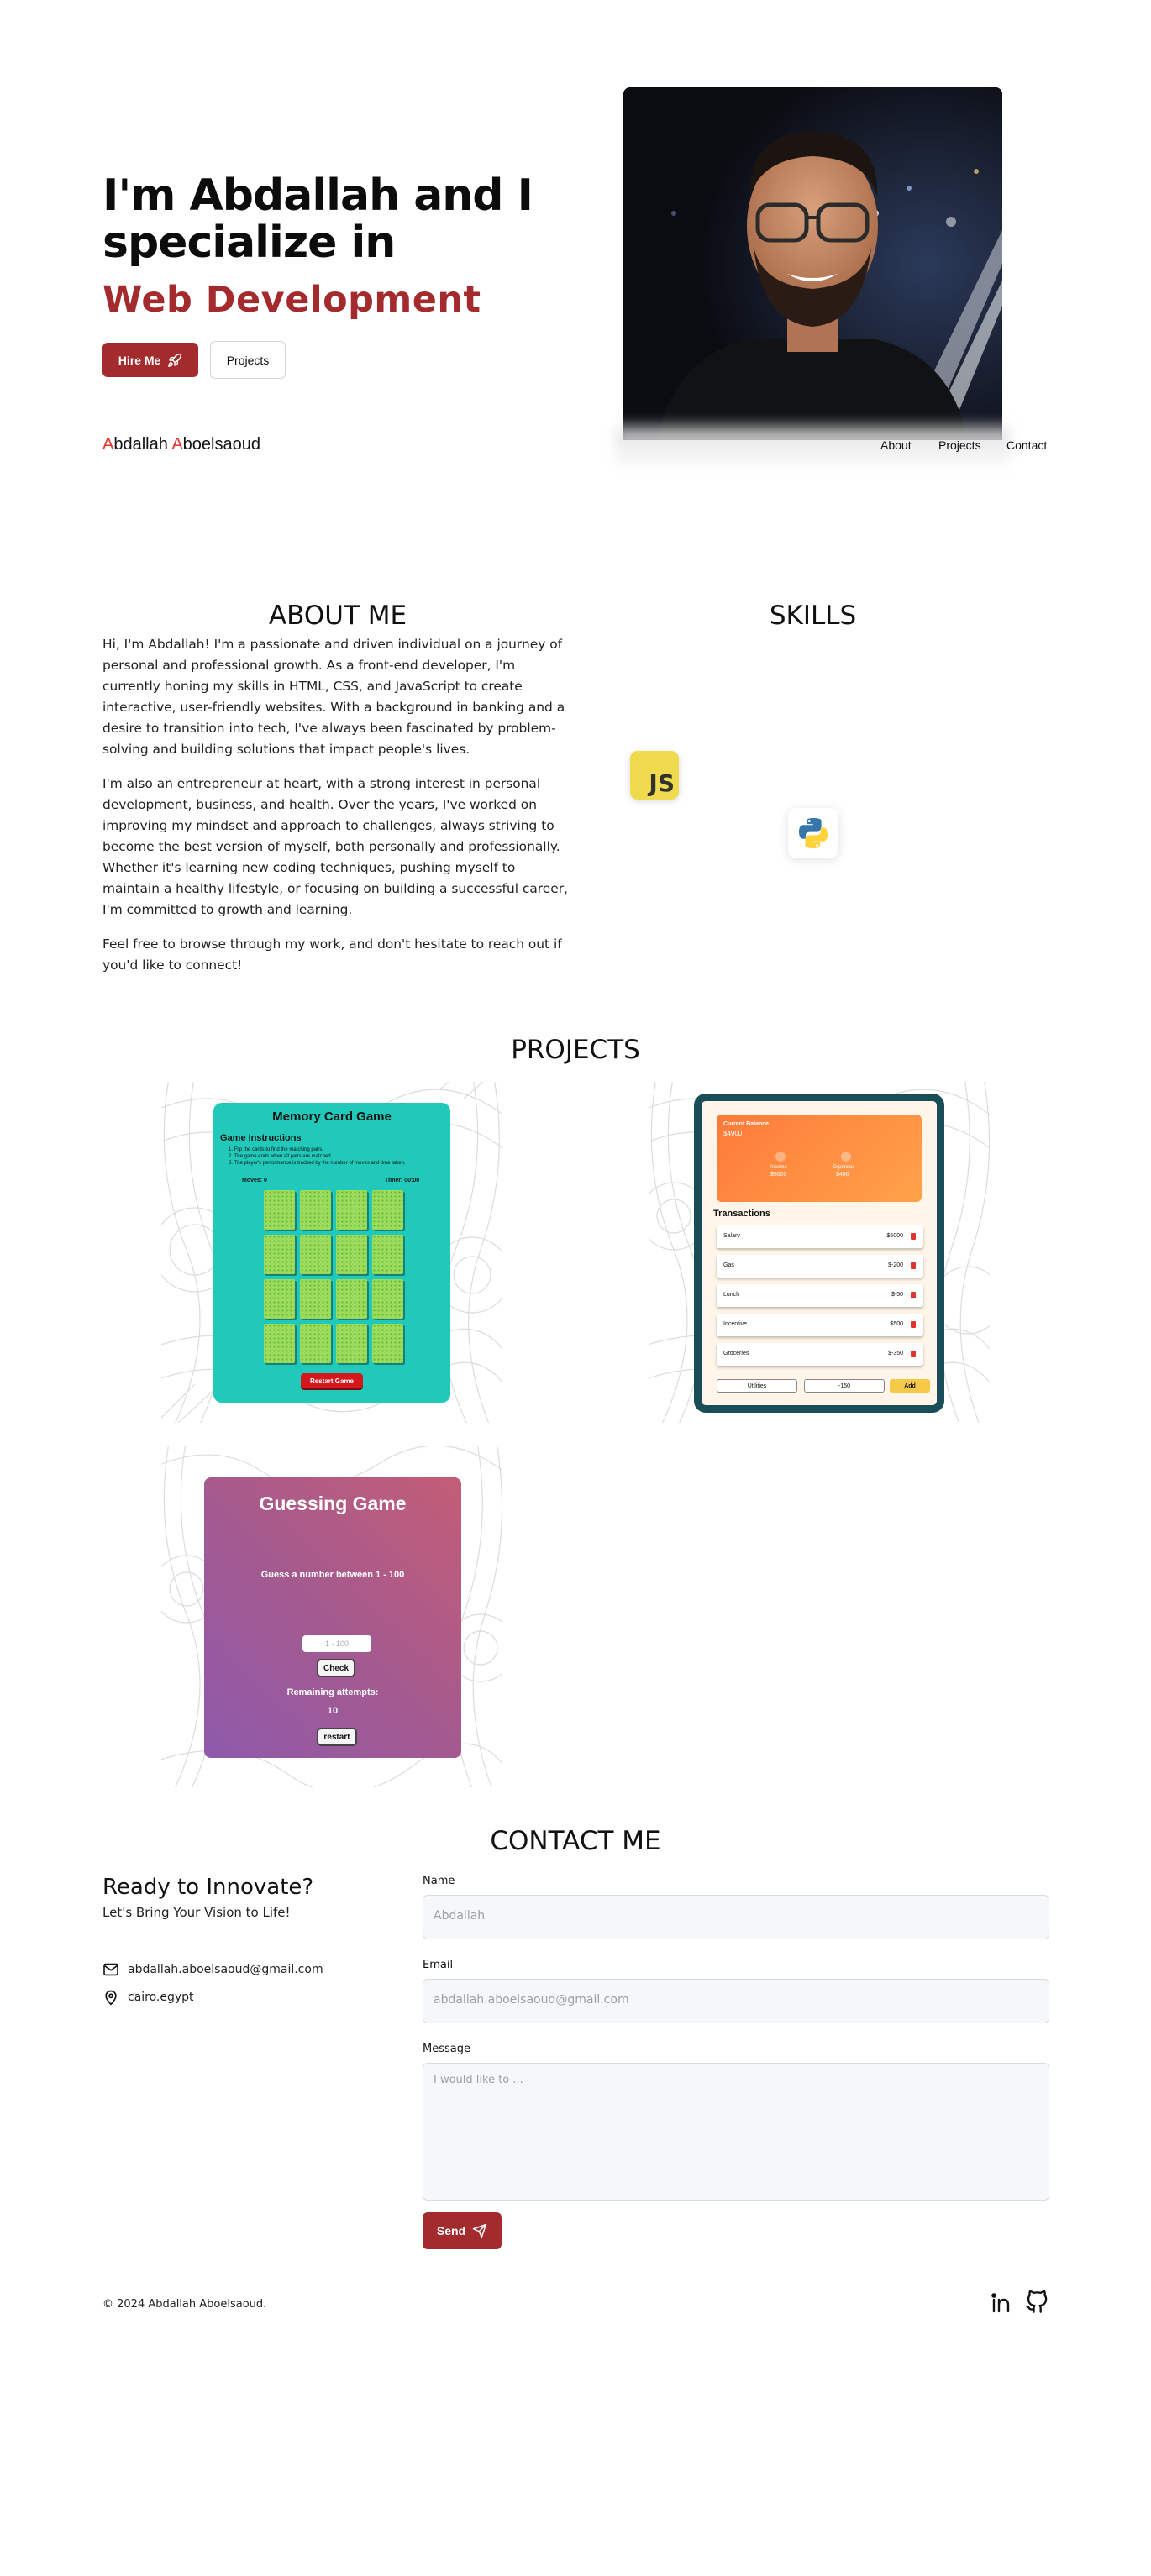 The image size is (1151, 2576). I want to click on linkedin-icon, so click(1001, 2302).